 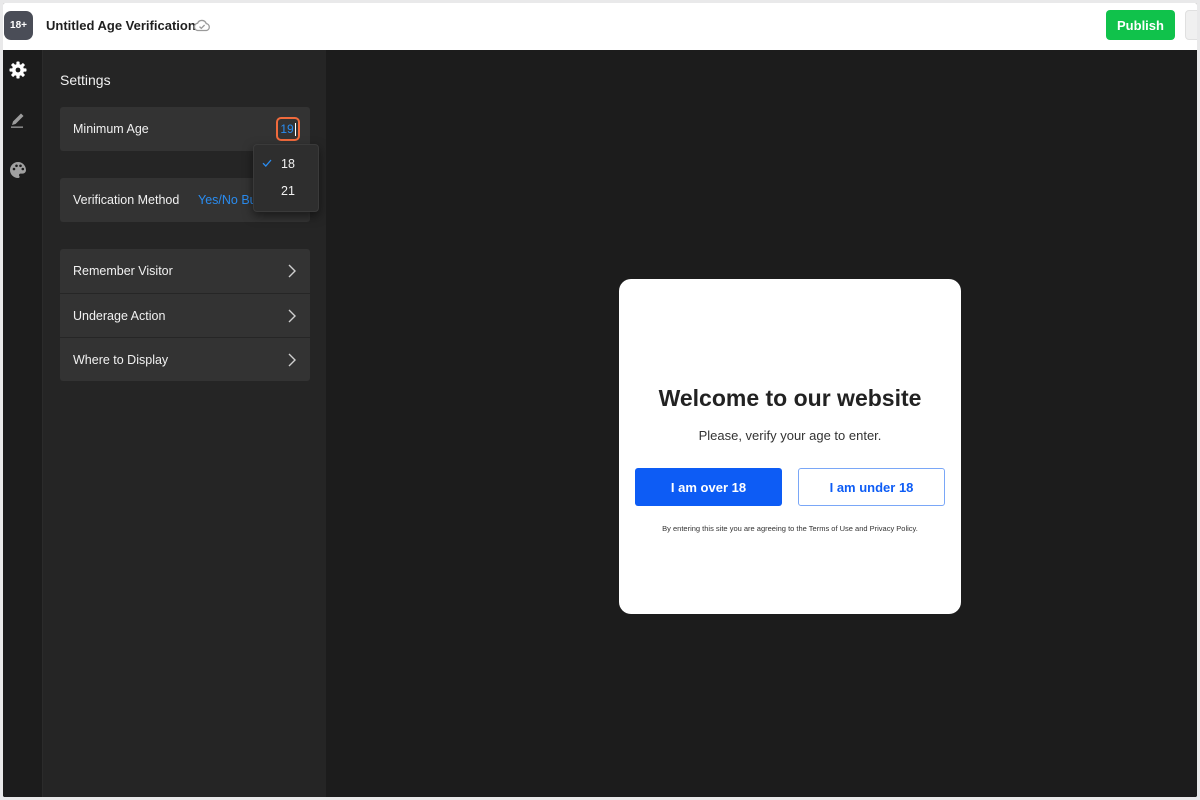 What do you see at coordinates (121, 25) in the screenshot?
I see `document-title: Untitled Age Verification` at bounding box center [121, 25].